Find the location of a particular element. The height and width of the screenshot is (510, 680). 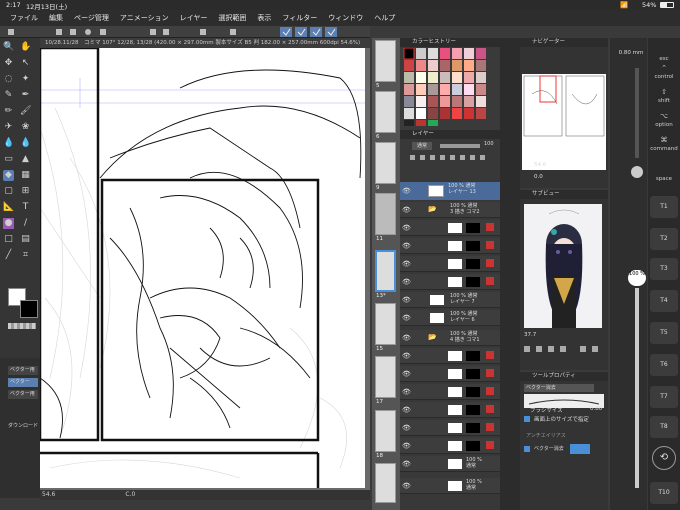

vector-erase-checkbox is located at coordinates (527, 449).